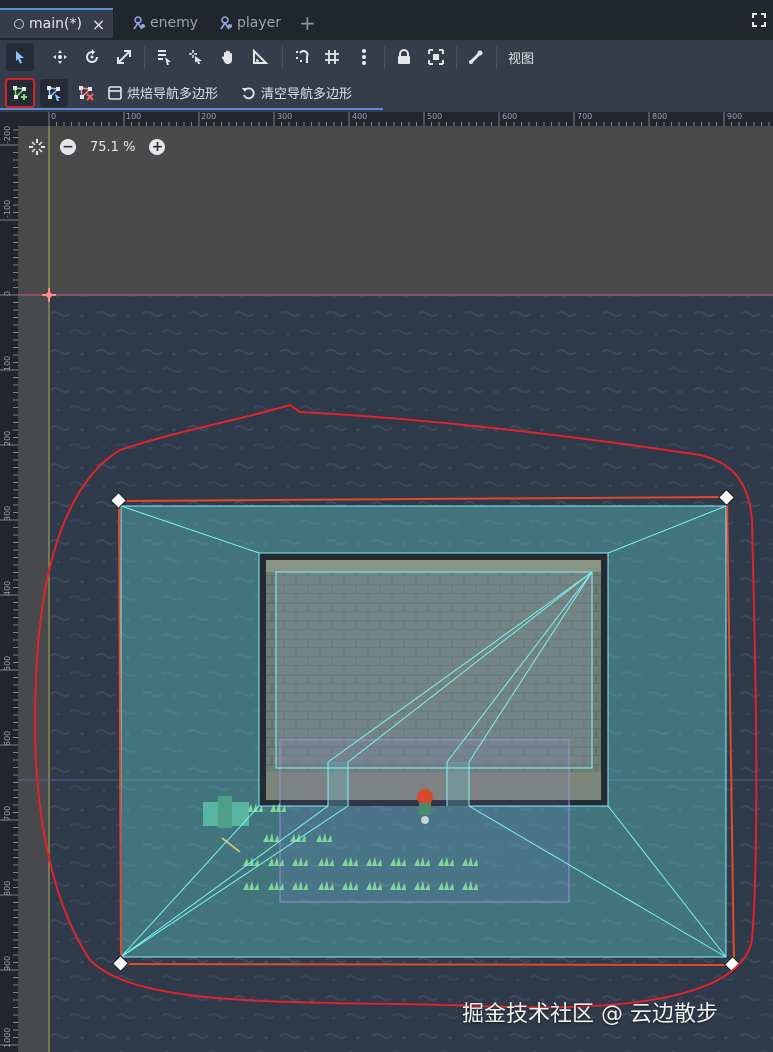 This screenshot has height=1052, width=773. What do you see at coordinates (259, 23) in the screenshot?
I see `tab-player-label: player` at bounding box center [259, 23].